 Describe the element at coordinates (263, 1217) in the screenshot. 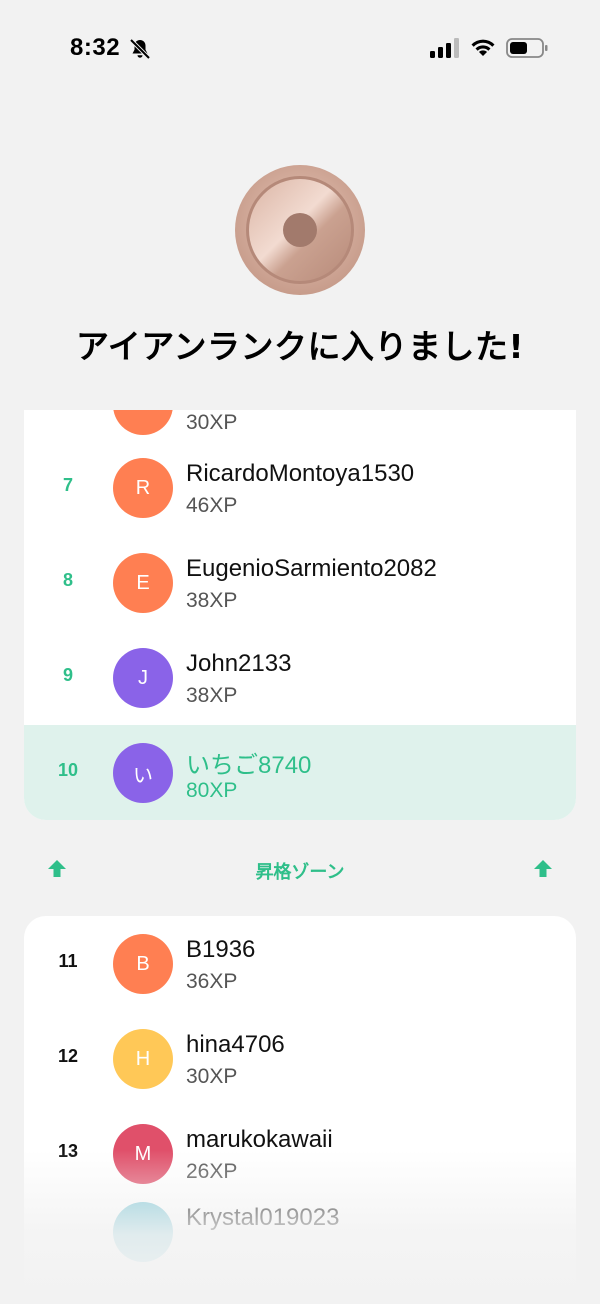

I see `row-username: Krystal019023` at that location.